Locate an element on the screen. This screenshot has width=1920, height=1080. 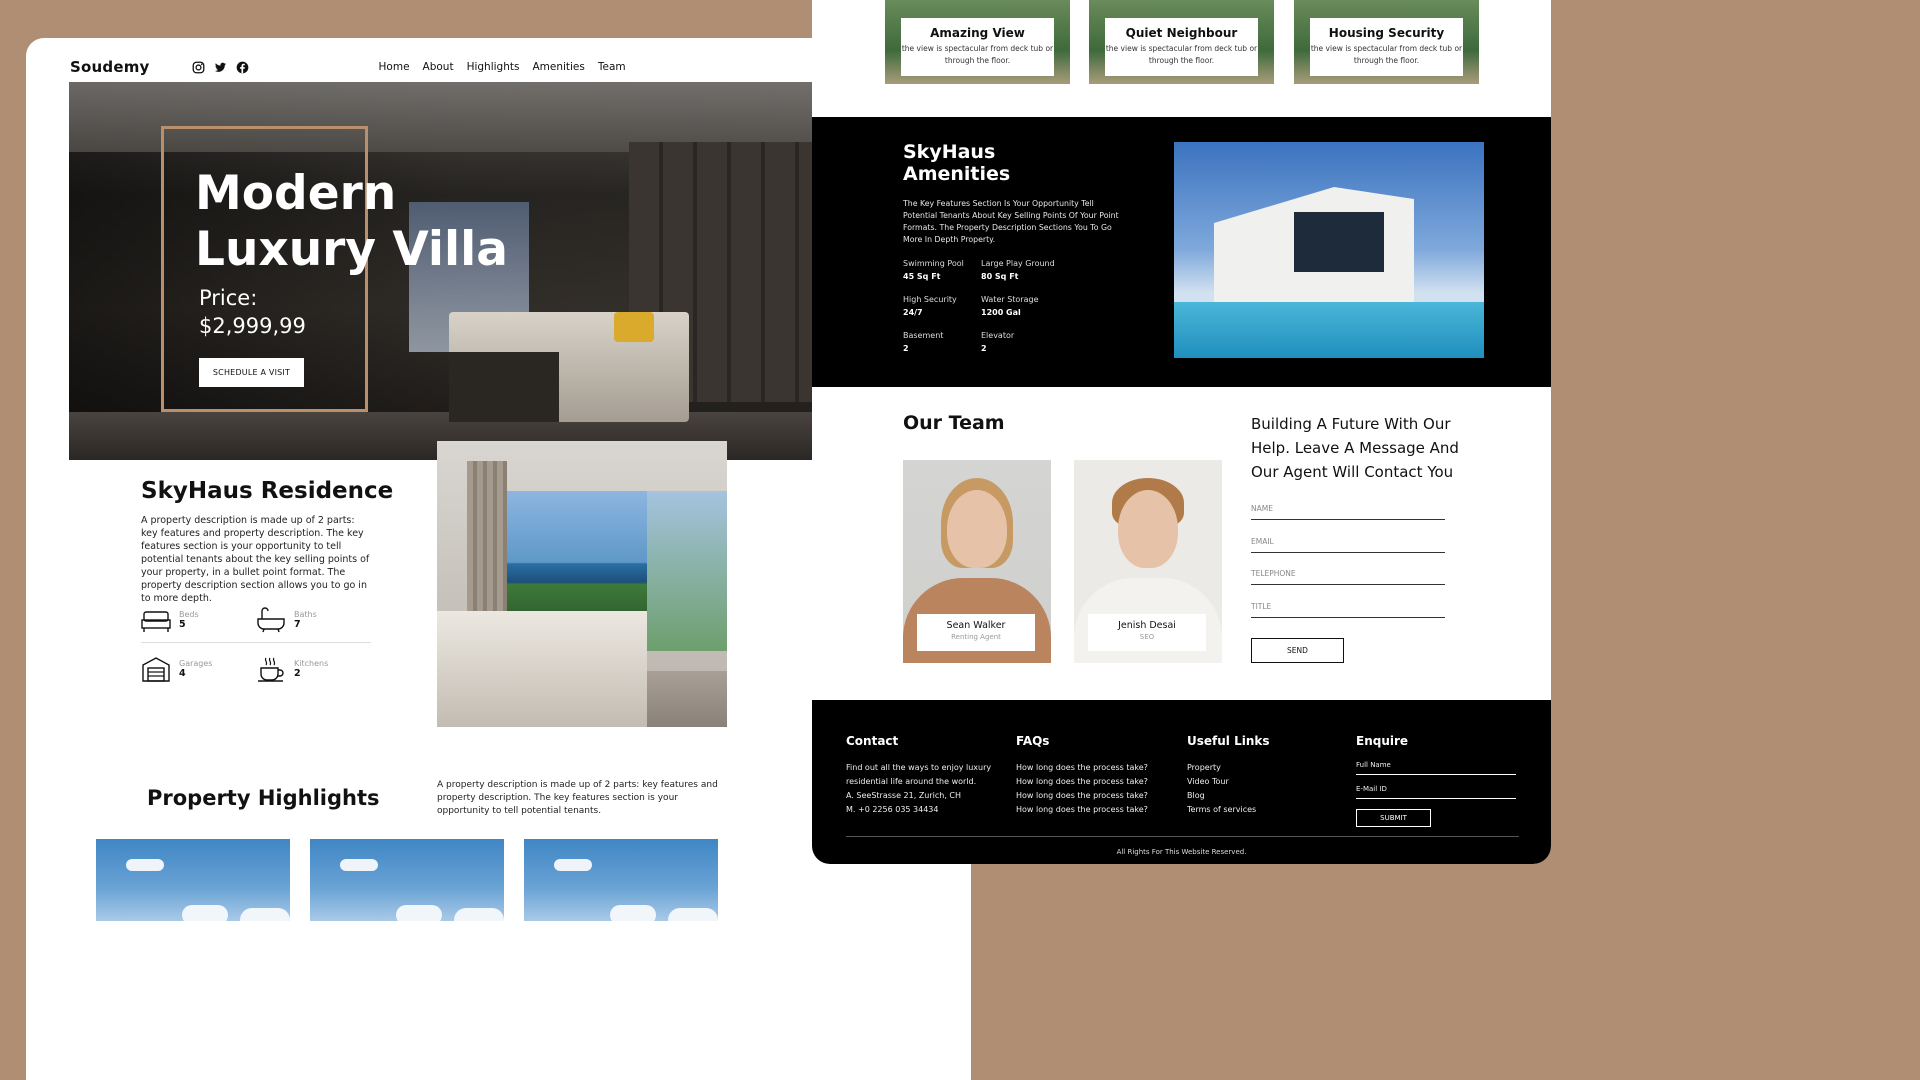
villa-pool-photo is located at coordinates (1329, 250).